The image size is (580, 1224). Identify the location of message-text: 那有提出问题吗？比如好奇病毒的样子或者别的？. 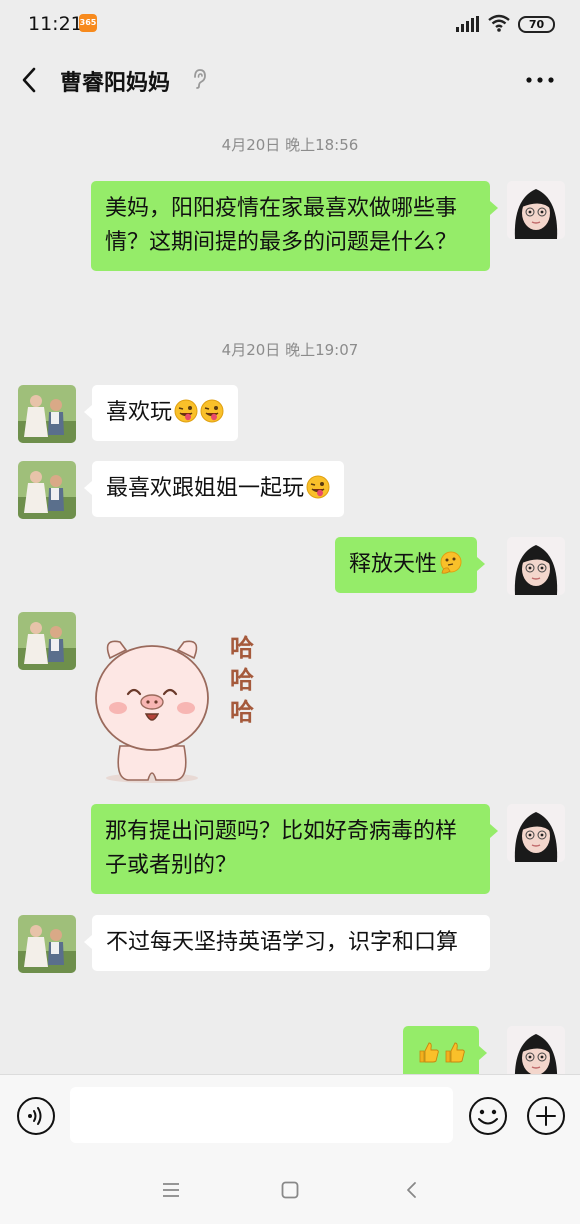
(281, 848).